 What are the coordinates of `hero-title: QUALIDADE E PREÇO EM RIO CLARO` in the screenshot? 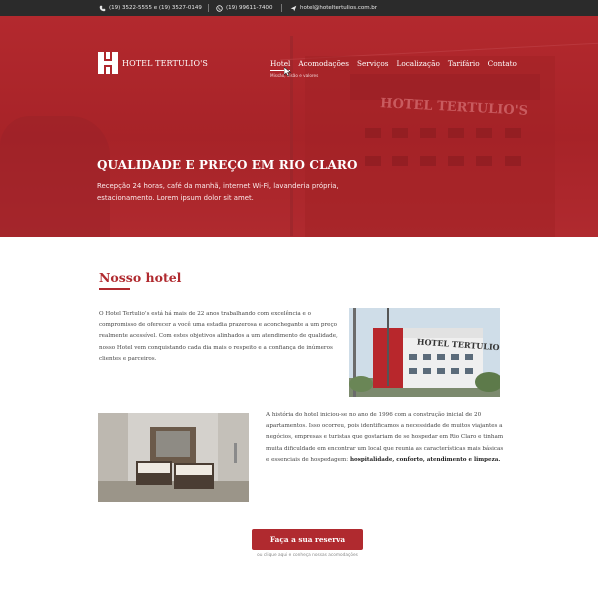 It's located at (227, 165).